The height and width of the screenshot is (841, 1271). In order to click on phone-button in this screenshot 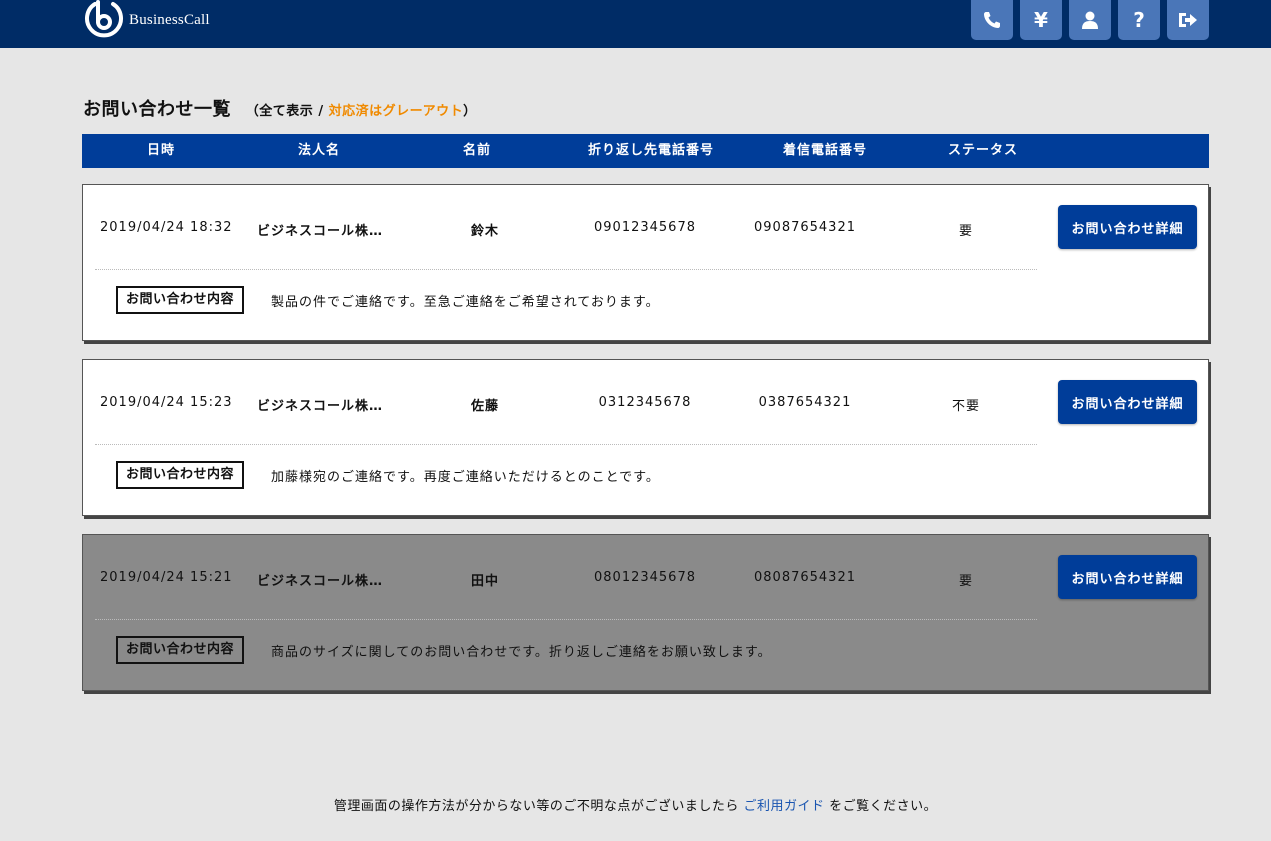, I will do `click(992, 20)`.